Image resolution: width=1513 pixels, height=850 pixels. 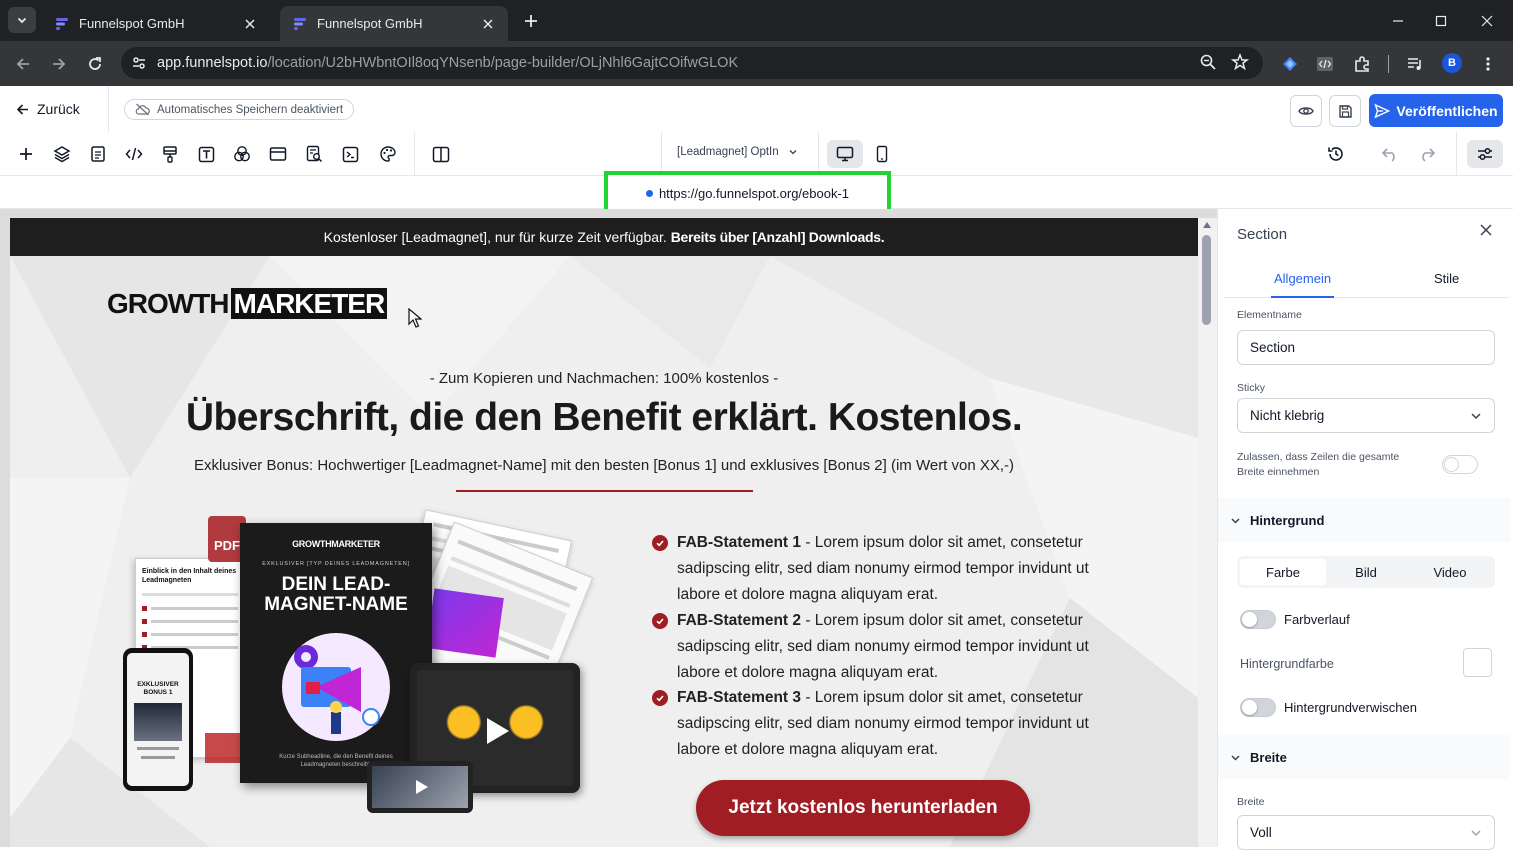 What do you see at coordinates (1350, 707) in the screenshot?
I see `bg-blur-label: Hintergrundverwischen` at bounding box center [1350, 707].